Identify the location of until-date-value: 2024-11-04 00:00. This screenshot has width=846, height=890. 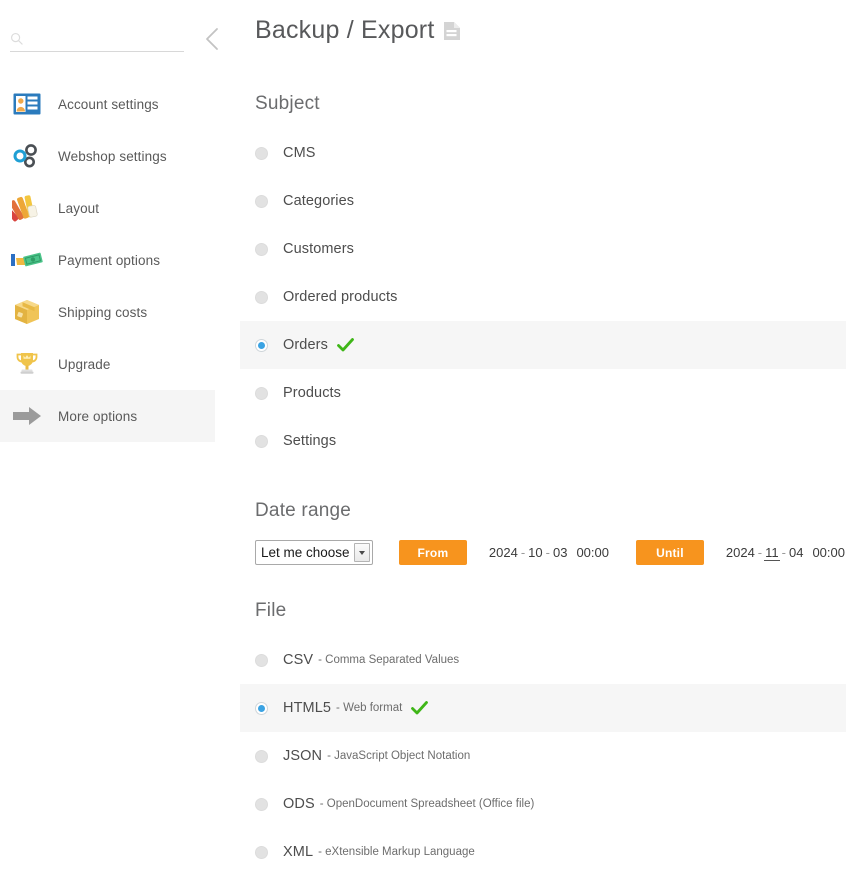
(785, 553).